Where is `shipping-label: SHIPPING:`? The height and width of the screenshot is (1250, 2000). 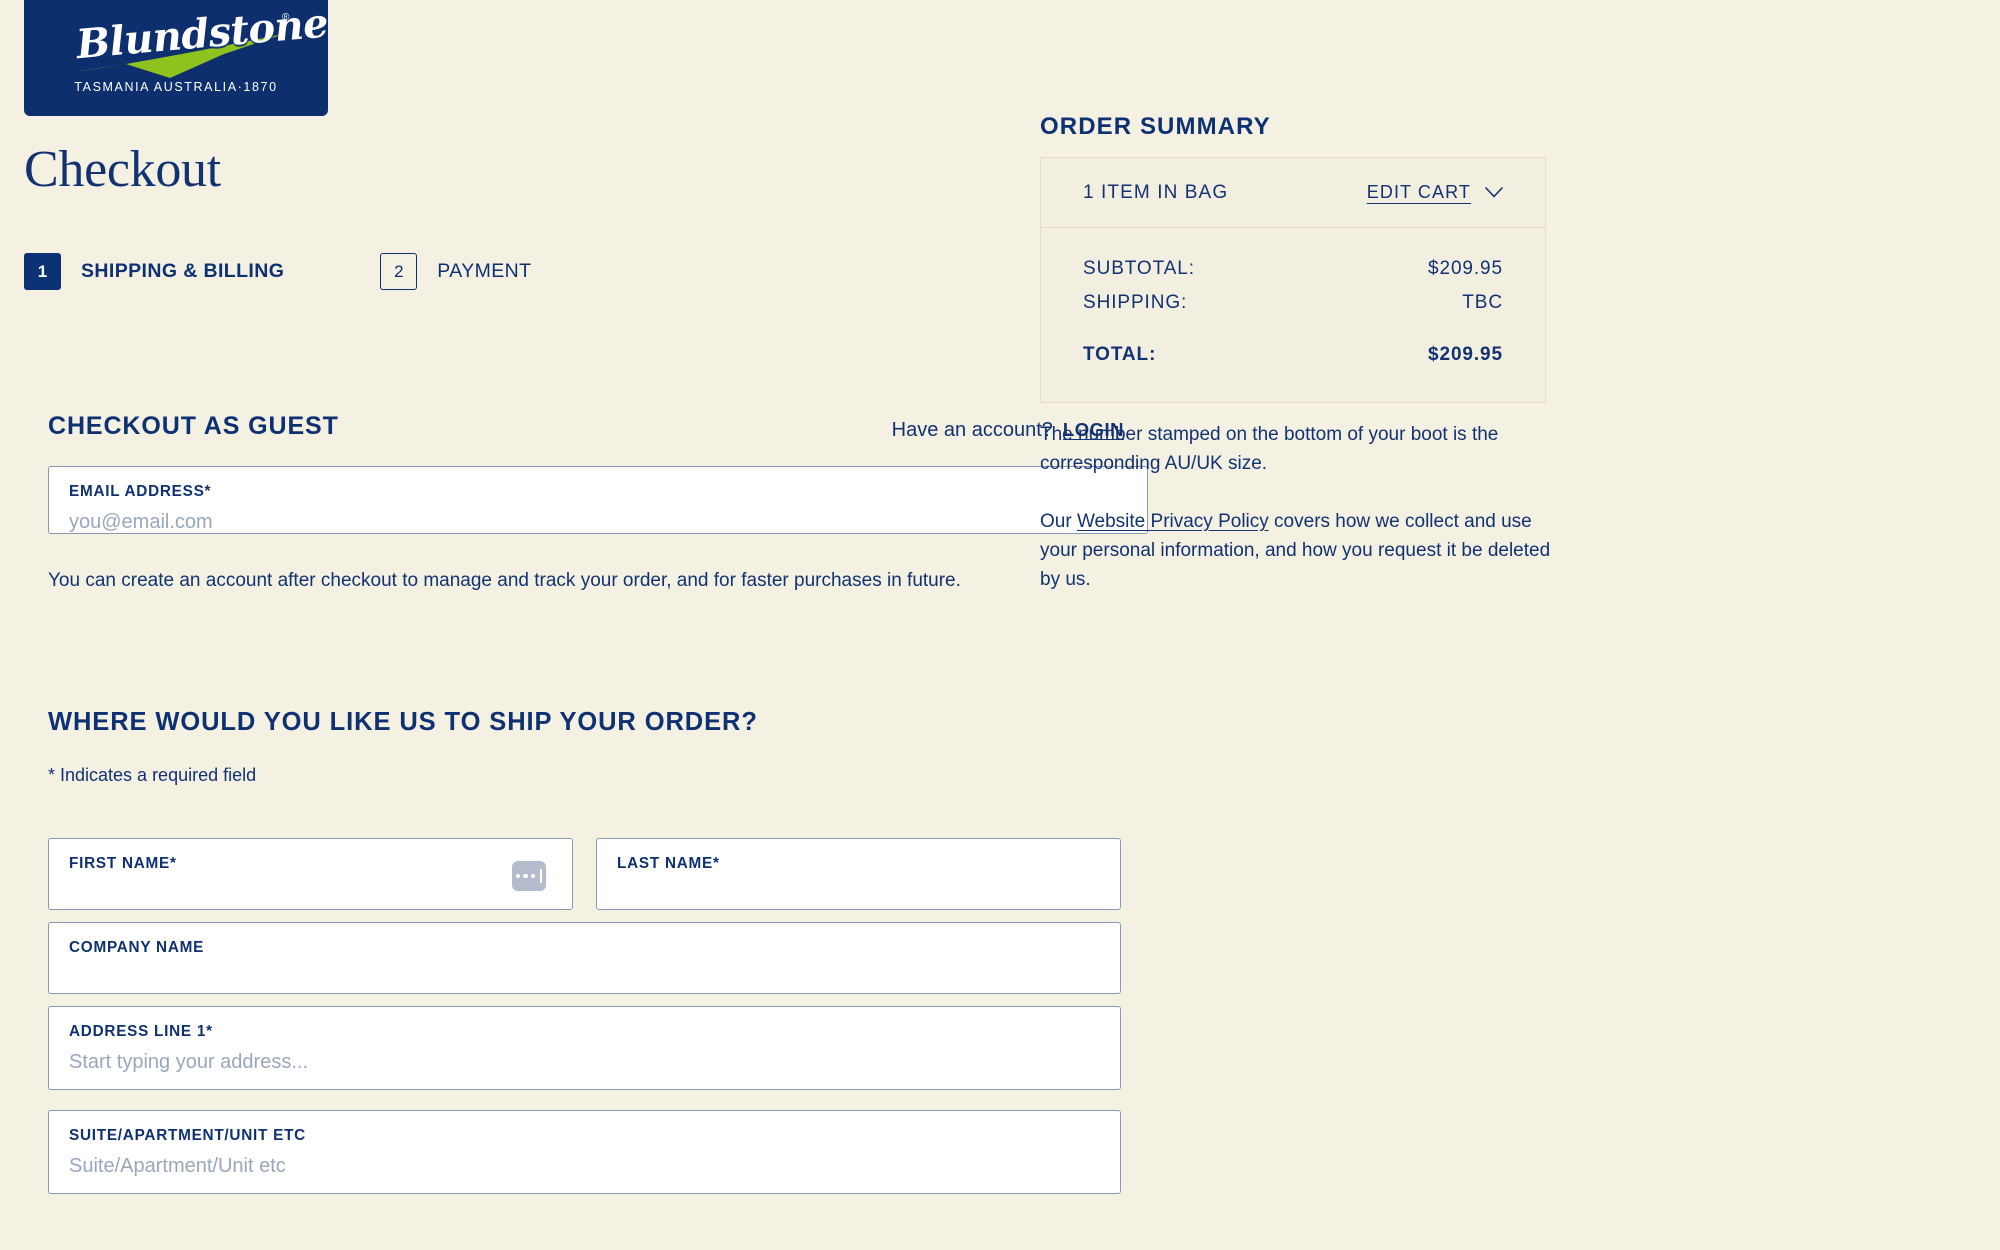
shipping-label: SHIPPING: is located at coordinates (1135, 302).